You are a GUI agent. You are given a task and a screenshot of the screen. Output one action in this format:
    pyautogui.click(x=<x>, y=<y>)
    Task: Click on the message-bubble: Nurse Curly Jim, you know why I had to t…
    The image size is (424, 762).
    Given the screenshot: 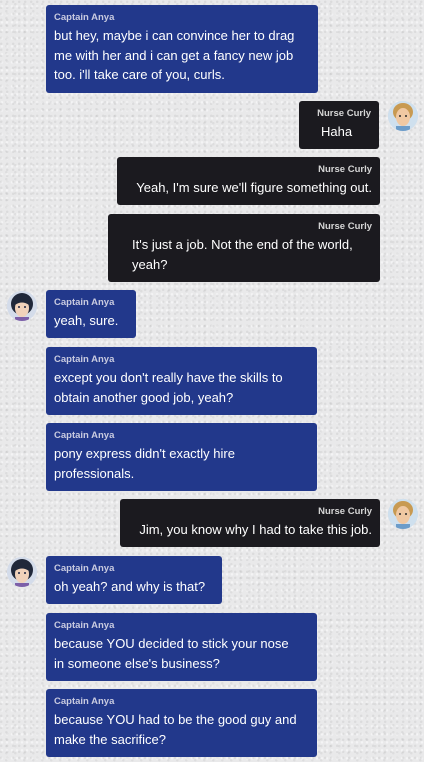 What is the action you would take?
    pyautogui.click(x=250, y=523)
    